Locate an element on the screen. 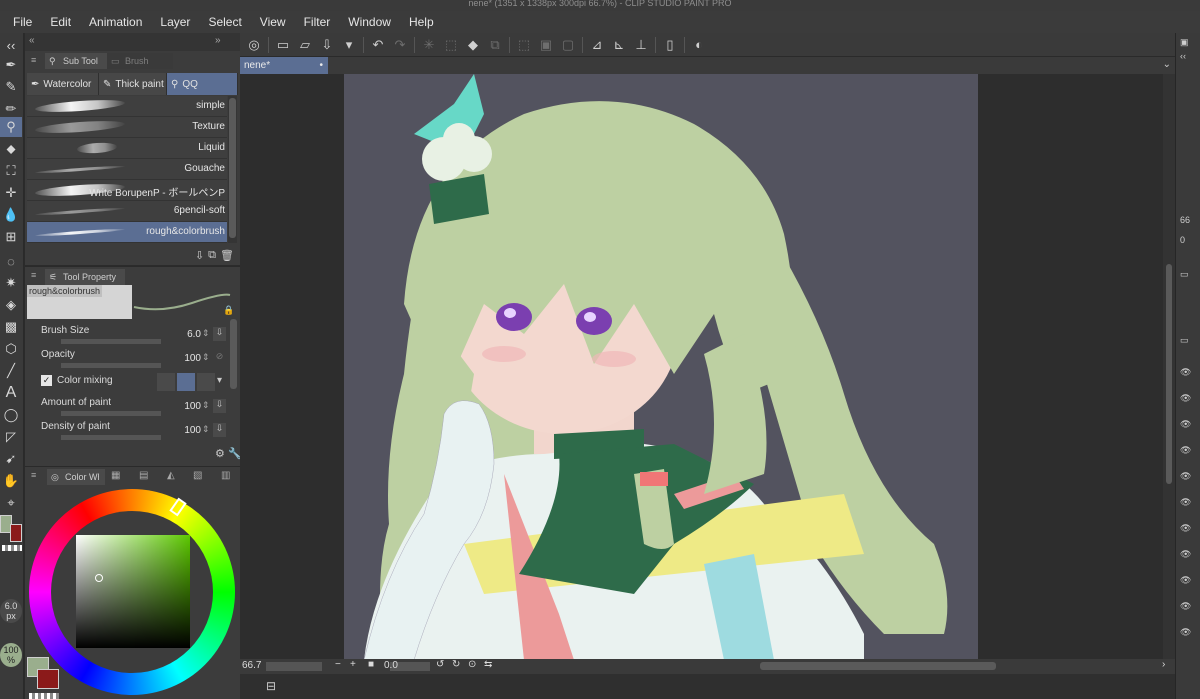  snap-grid-icon: ⊥ is located at coordinates (641, 45).